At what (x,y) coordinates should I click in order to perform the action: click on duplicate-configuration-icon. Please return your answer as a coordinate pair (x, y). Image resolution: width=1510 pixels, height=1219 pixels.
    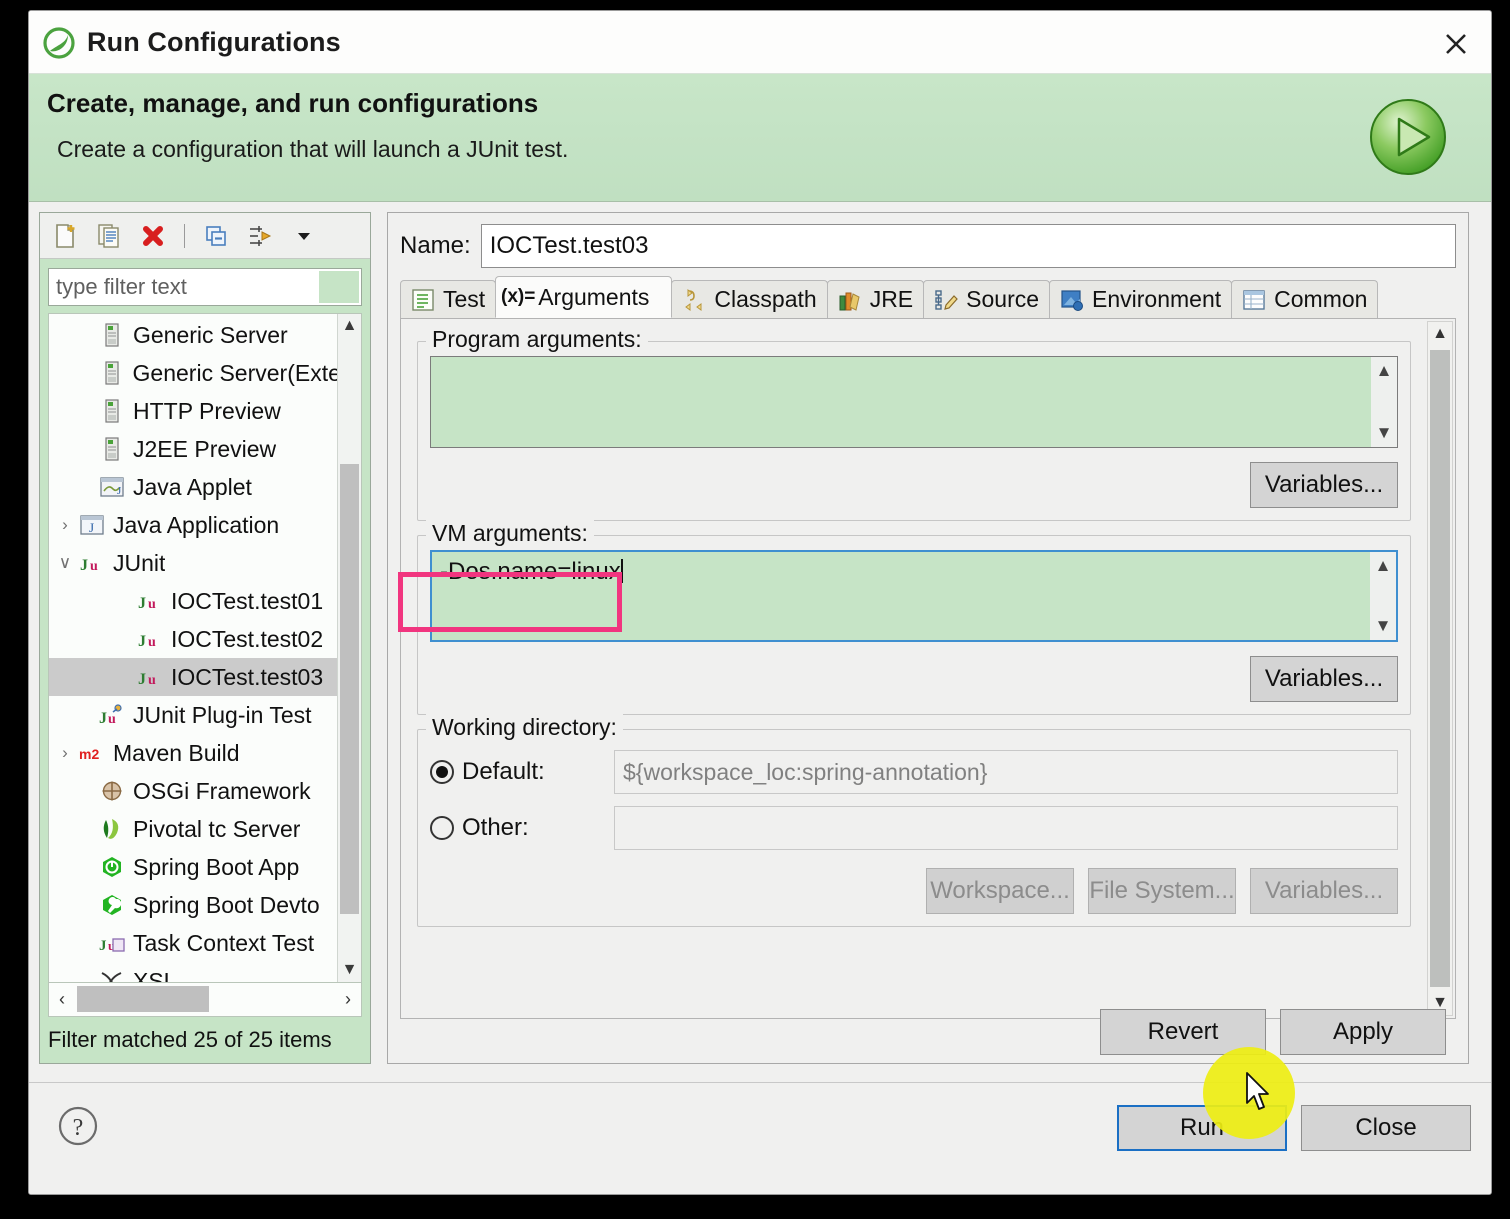
    Looking at the image, I should click on (109, 236).